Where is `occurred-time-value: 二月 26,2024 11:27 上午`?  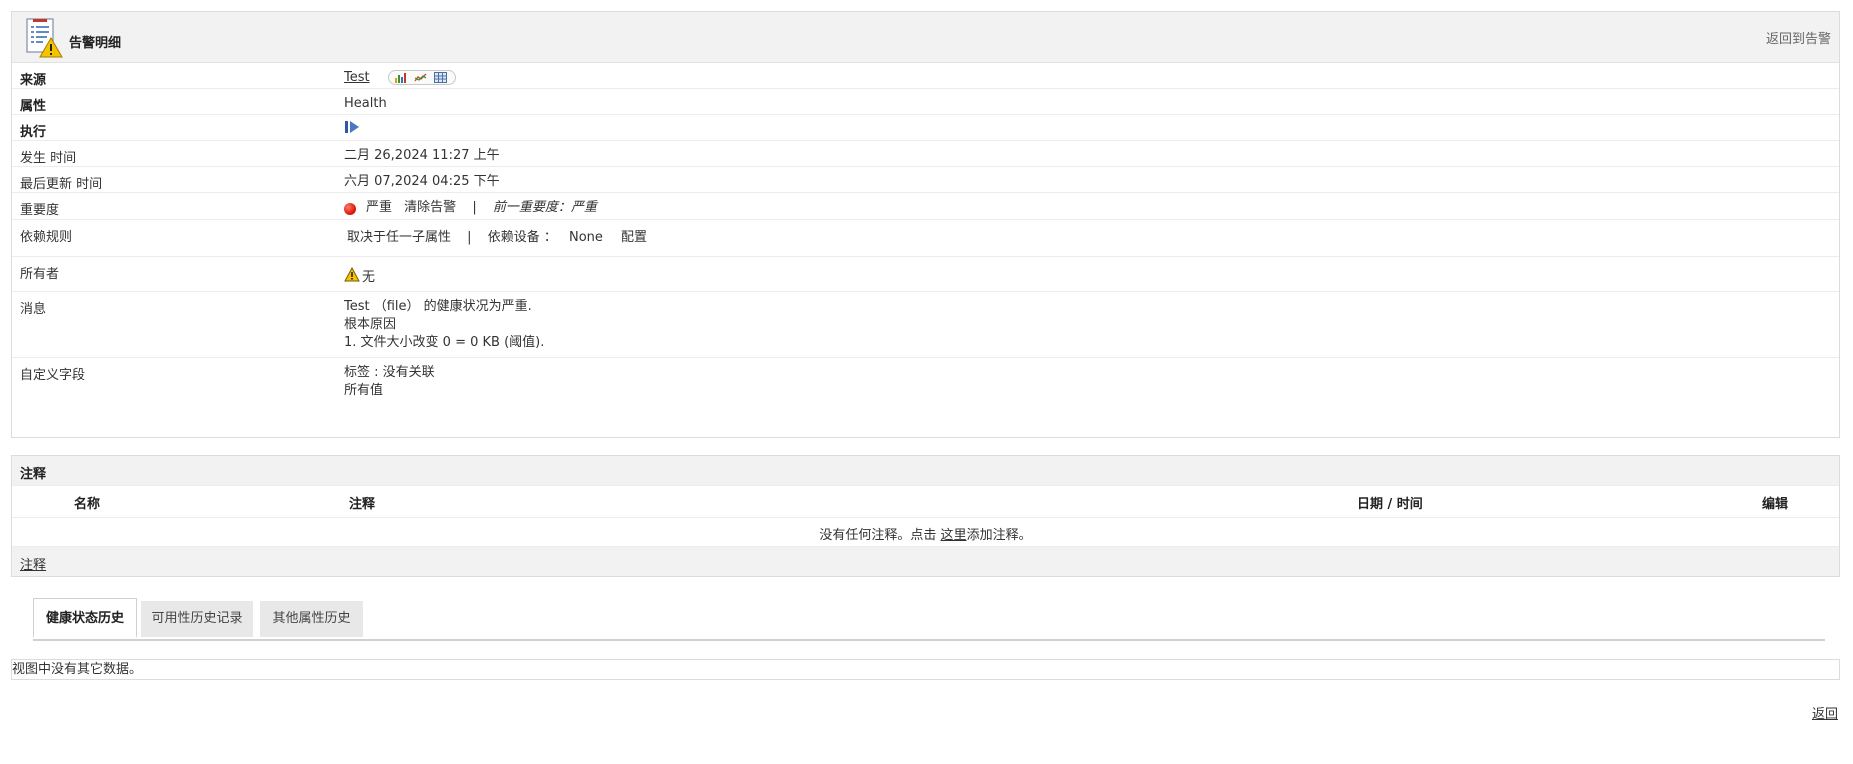 occurred-time-value: 二月 26,2024 11:27 上午 is located at coordinates (422, 155).